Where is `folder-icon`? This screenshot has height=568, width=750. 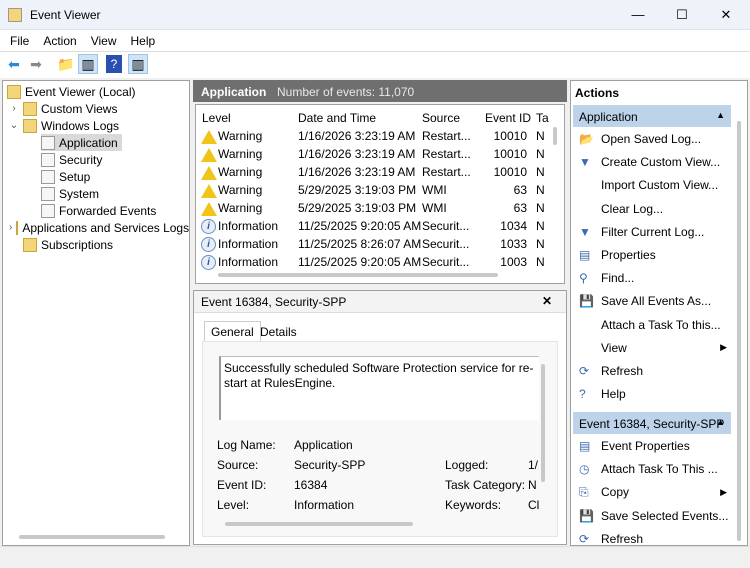
folder-icon is located at coordinates (30, 244).